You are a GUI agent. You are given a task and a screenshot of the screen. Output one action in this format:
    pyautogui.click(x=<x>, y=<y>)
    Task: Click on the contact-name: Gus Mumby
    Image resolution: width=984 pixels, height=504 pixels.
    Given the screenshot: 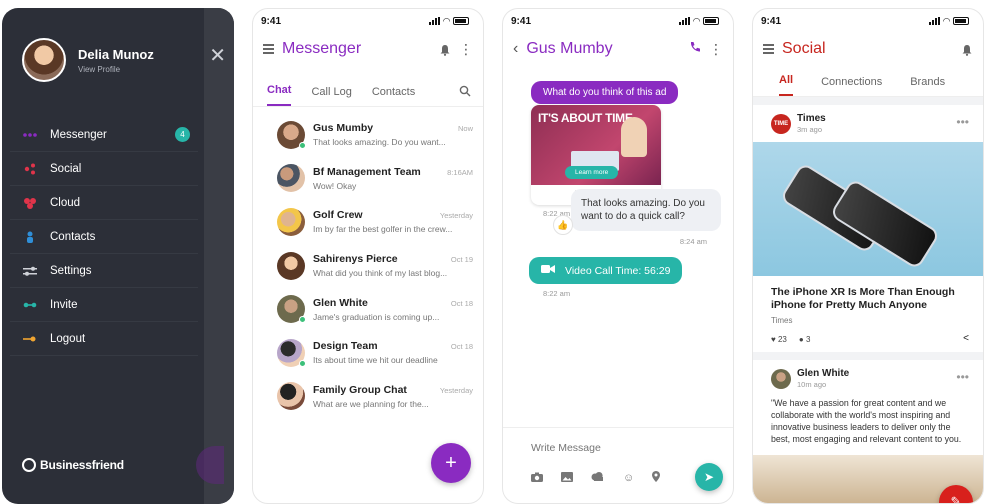 What is the action you would take?
    pyautogui.click(x=569, y=48)
    